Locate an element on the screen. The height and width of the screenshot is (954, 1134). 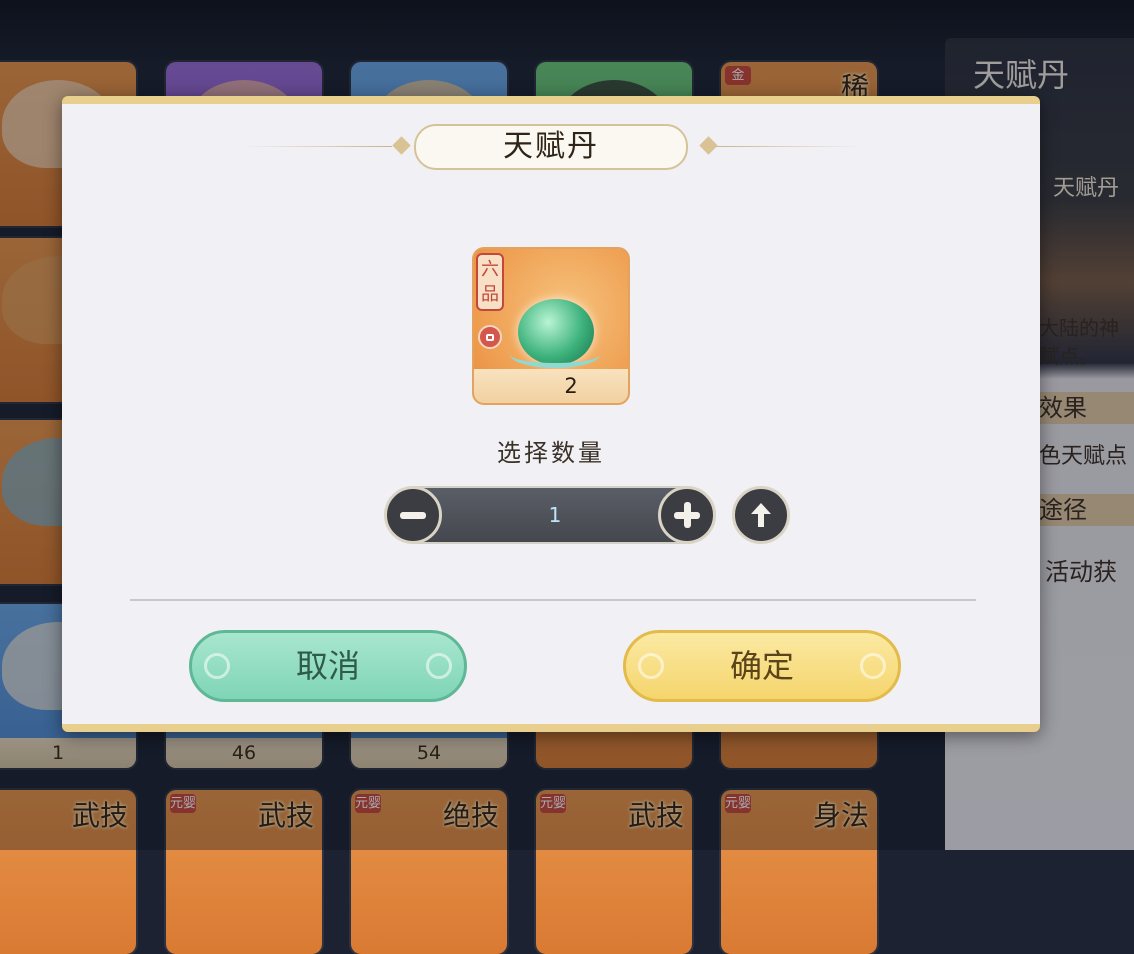
quantity-stepper: 1 is located at coordinates (550, 515).